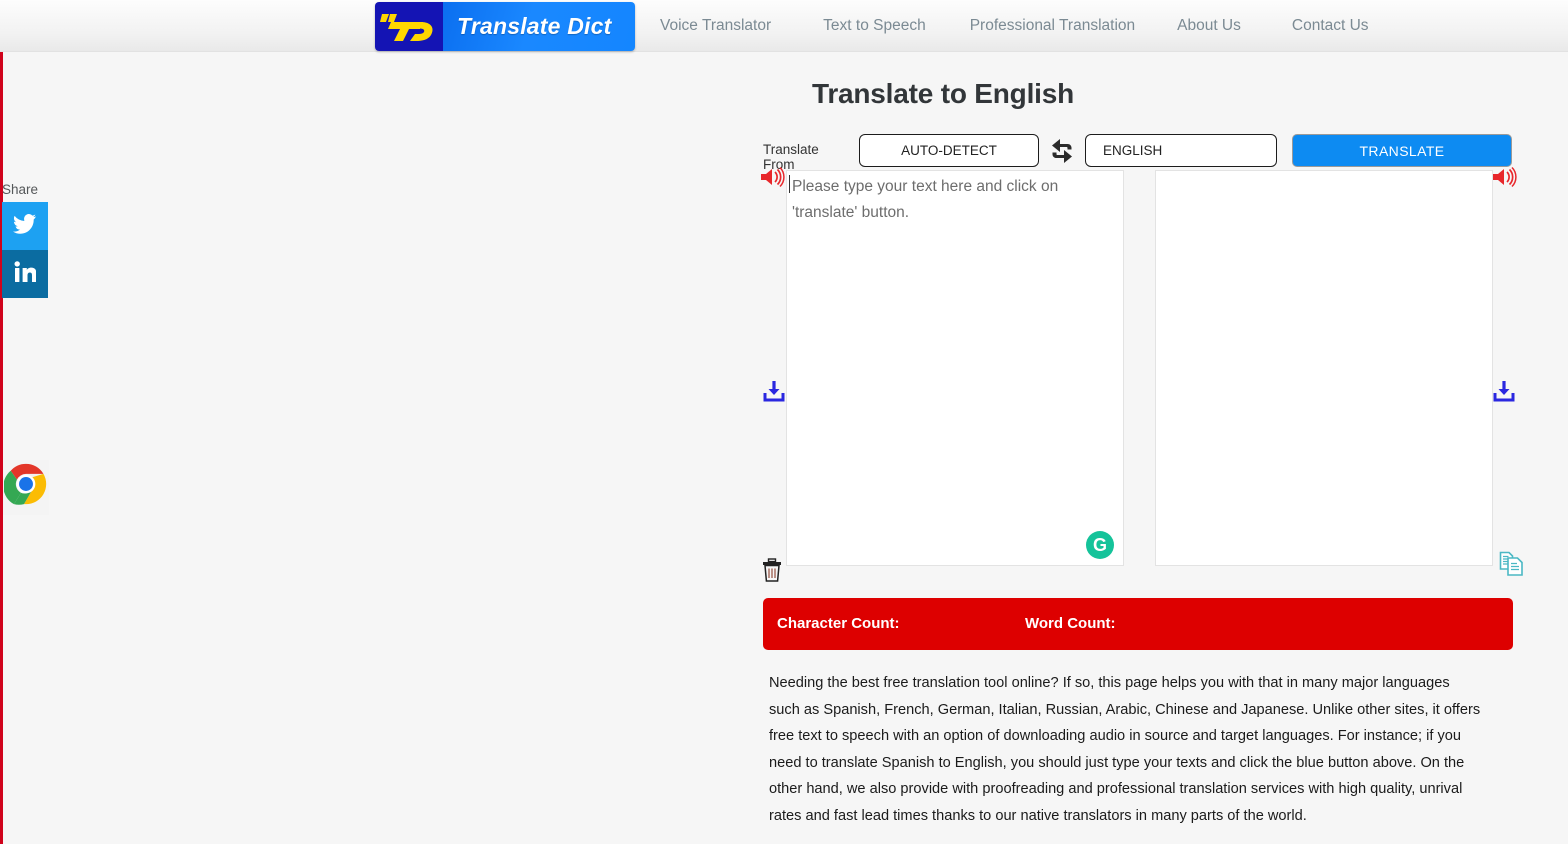 The image size is (1568, 844). I want to click on twitter-icon, so click(25, 226).